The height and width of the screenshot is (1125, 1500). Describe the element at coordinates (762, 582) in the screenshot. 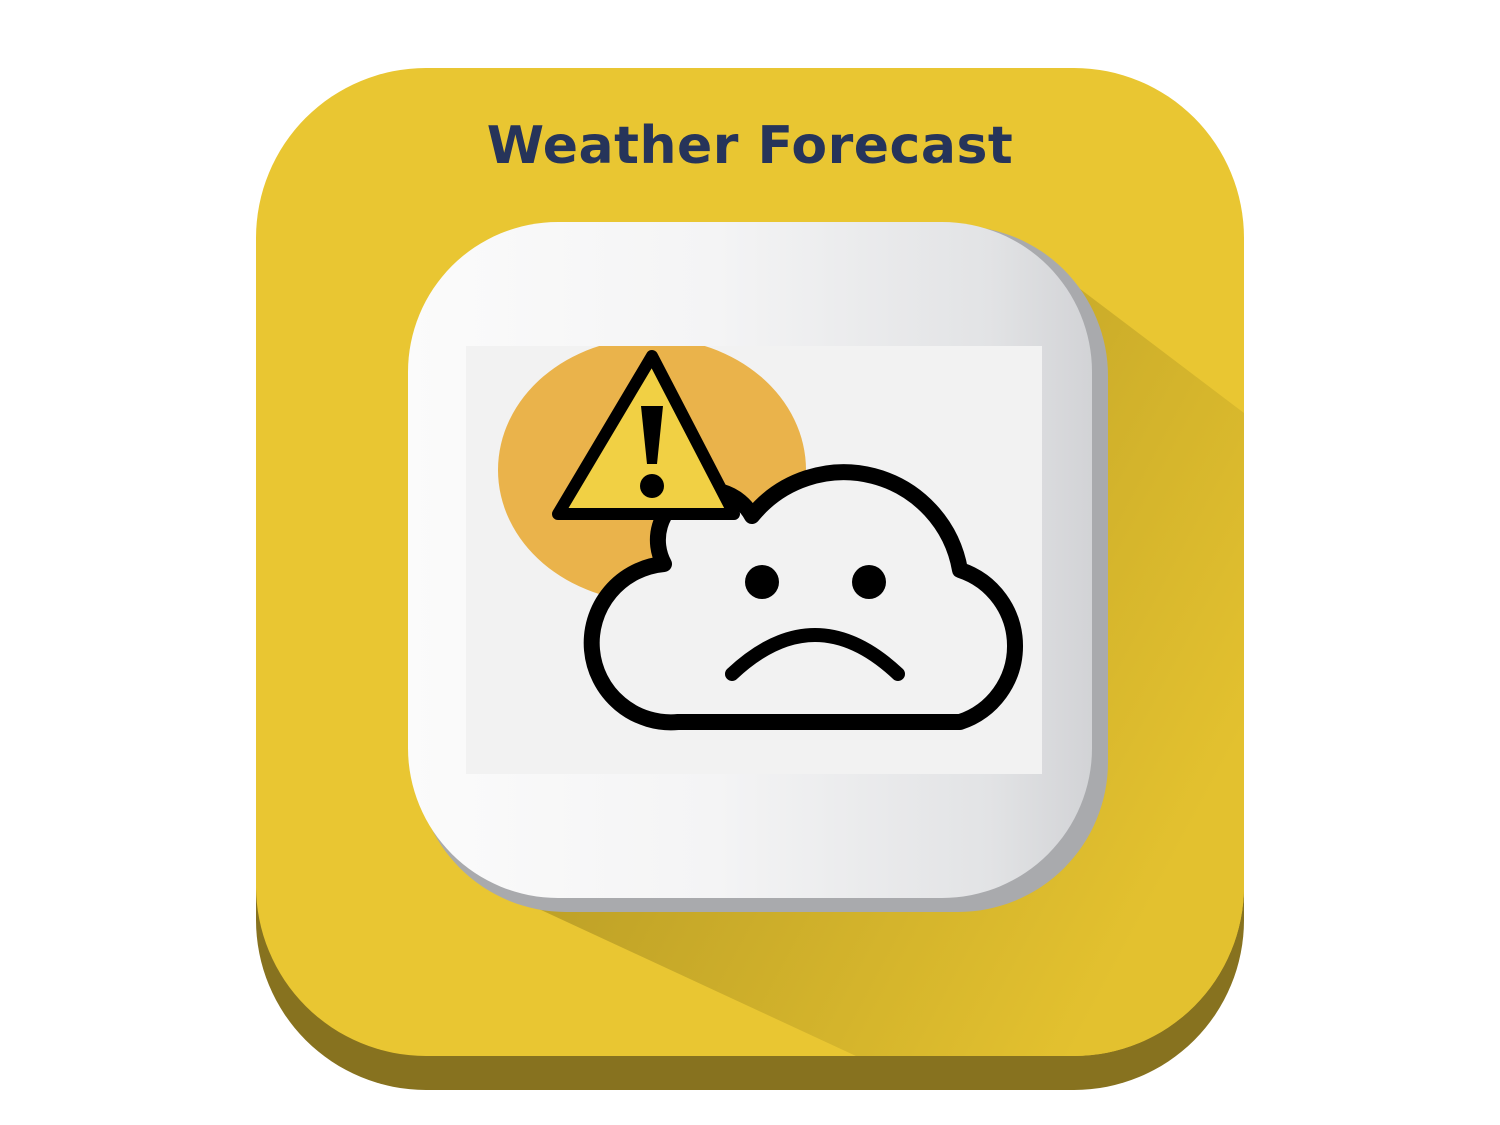

I see `cloud-left-eye` at that location.